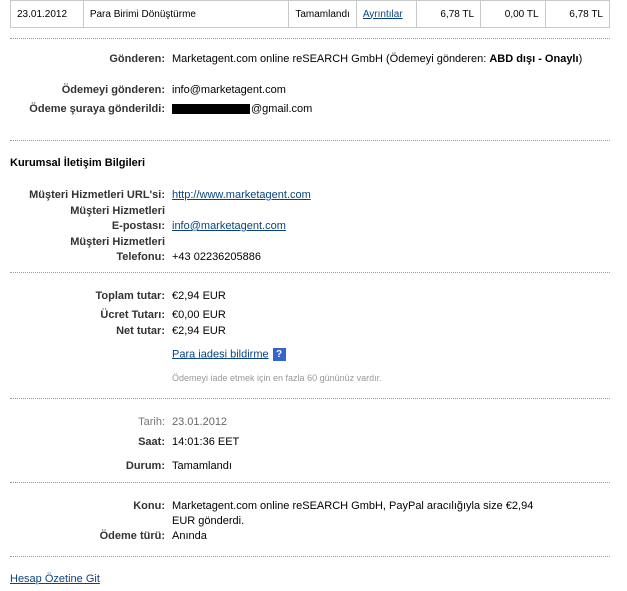 The height and width of the screenshot is (591, 627). Describe the element at coordinates (229, 90) in the screenshot. I see `payer-value: info@marketagent.com` at that location.